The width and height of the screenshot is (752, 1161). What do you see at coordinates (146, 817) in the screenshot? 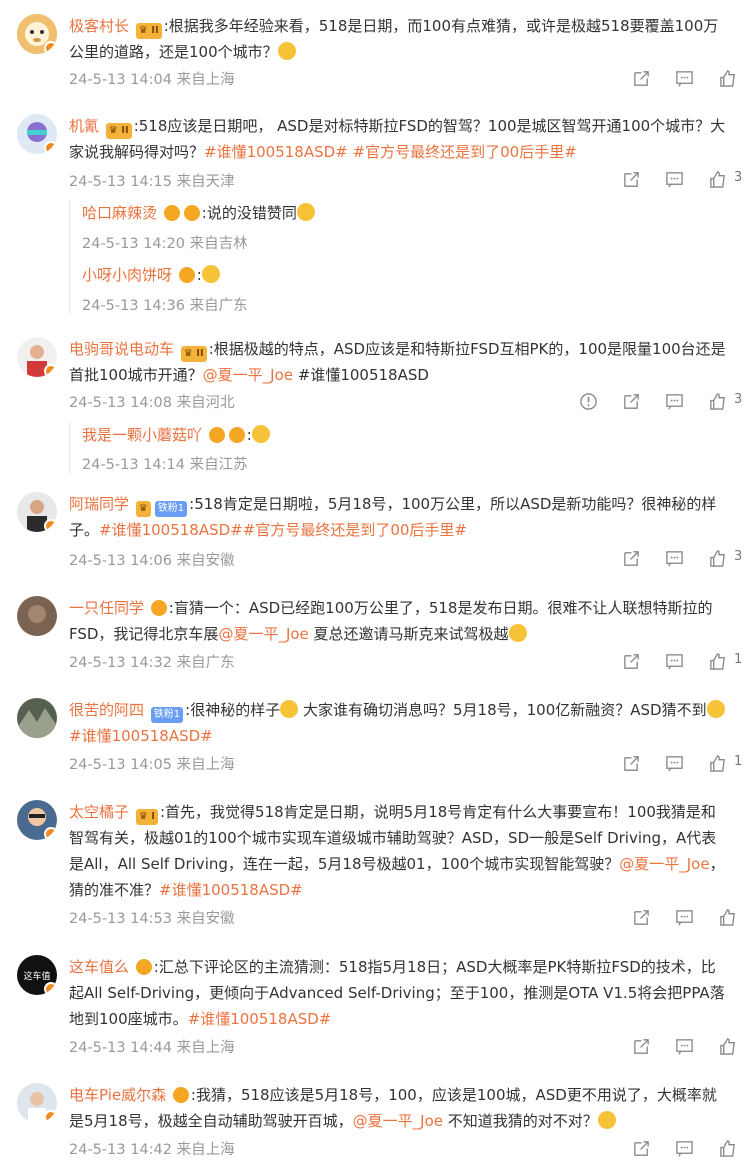
I see `level-badge: ♛ I` at bounding box center [146, 817].